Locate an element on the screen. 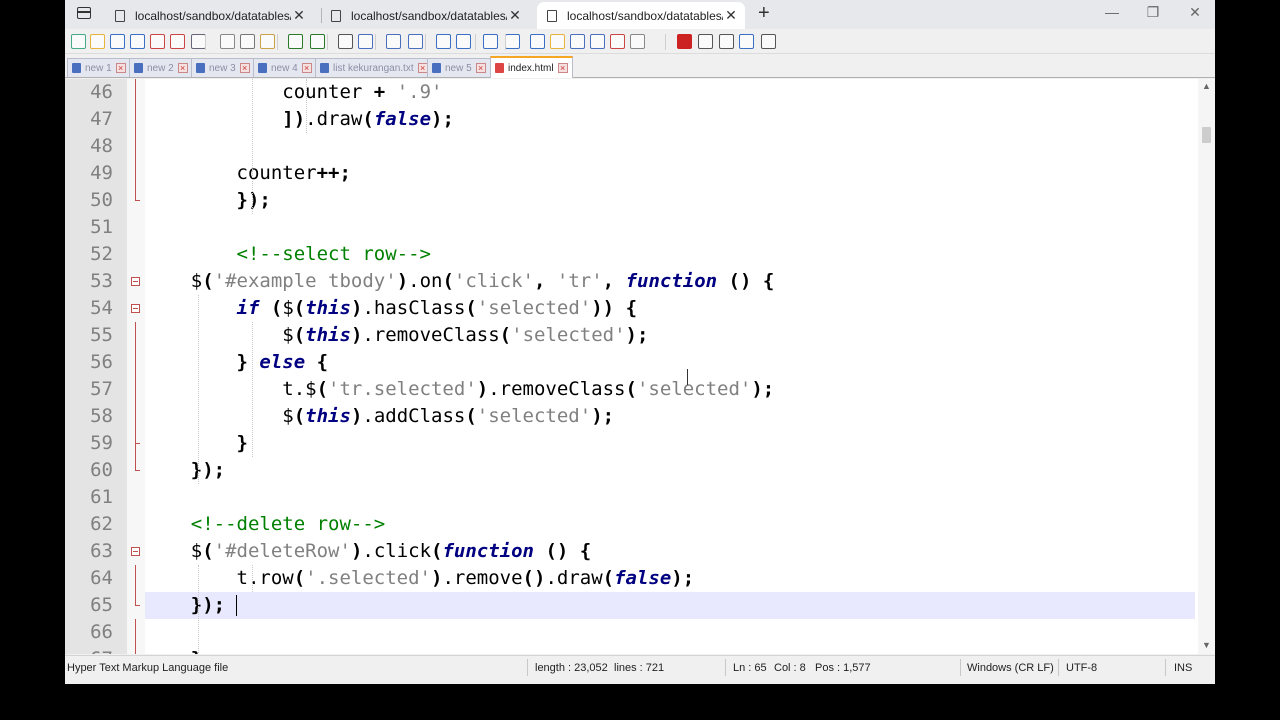 The width and height of the screenshot is (1280, 720). scroll-up-icon: ▲ is located at coordinates (1206, 87).